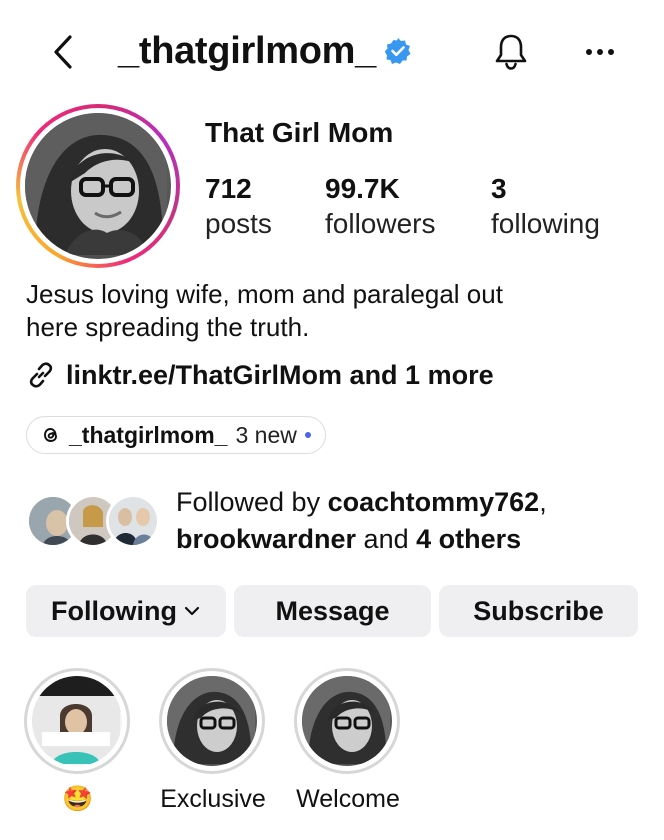 The width and height of the screenshot is (664, 840). Describe the element at coordinates (545, 223) in the screenshot. I see `following-label: following` at that location.